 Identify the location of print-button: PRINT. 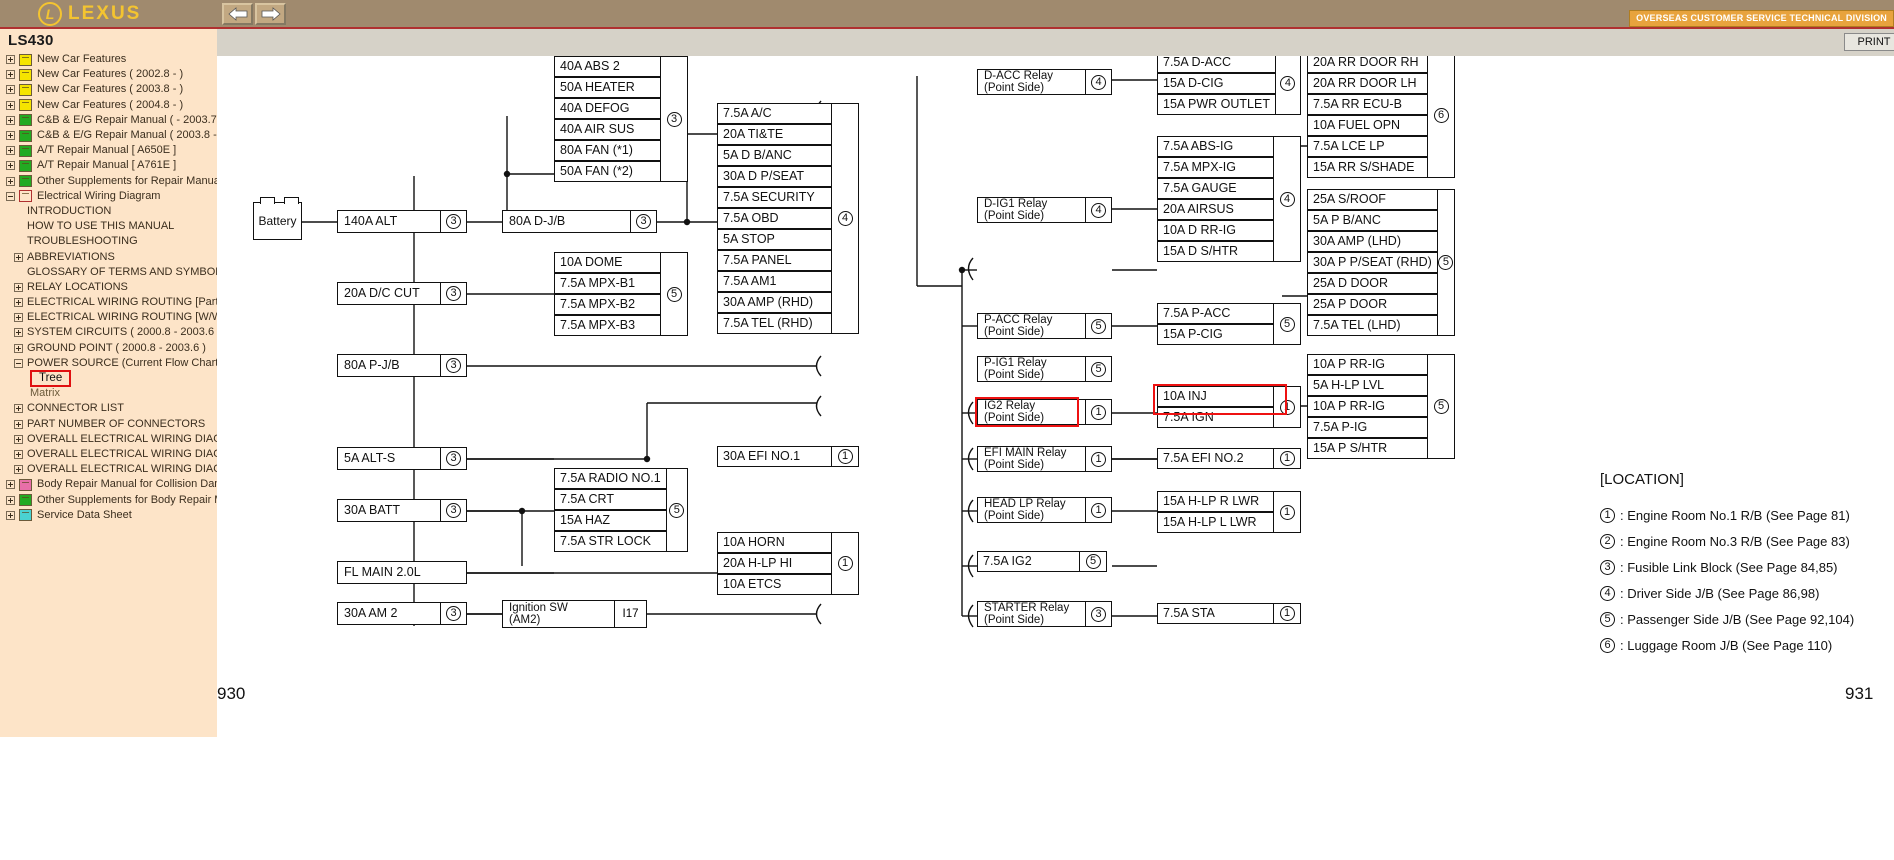
(1869, 42).